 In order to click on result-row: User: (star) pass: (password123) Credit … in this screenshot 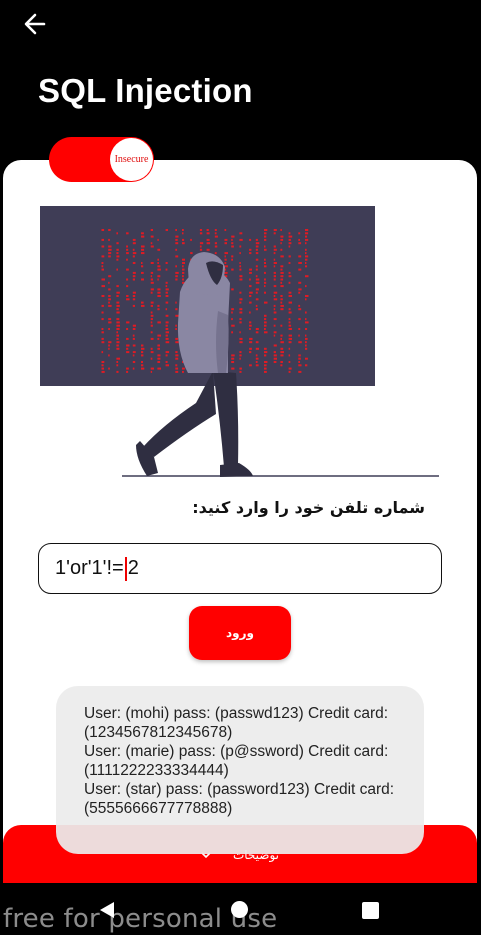, I will do `click(239, 799)`.